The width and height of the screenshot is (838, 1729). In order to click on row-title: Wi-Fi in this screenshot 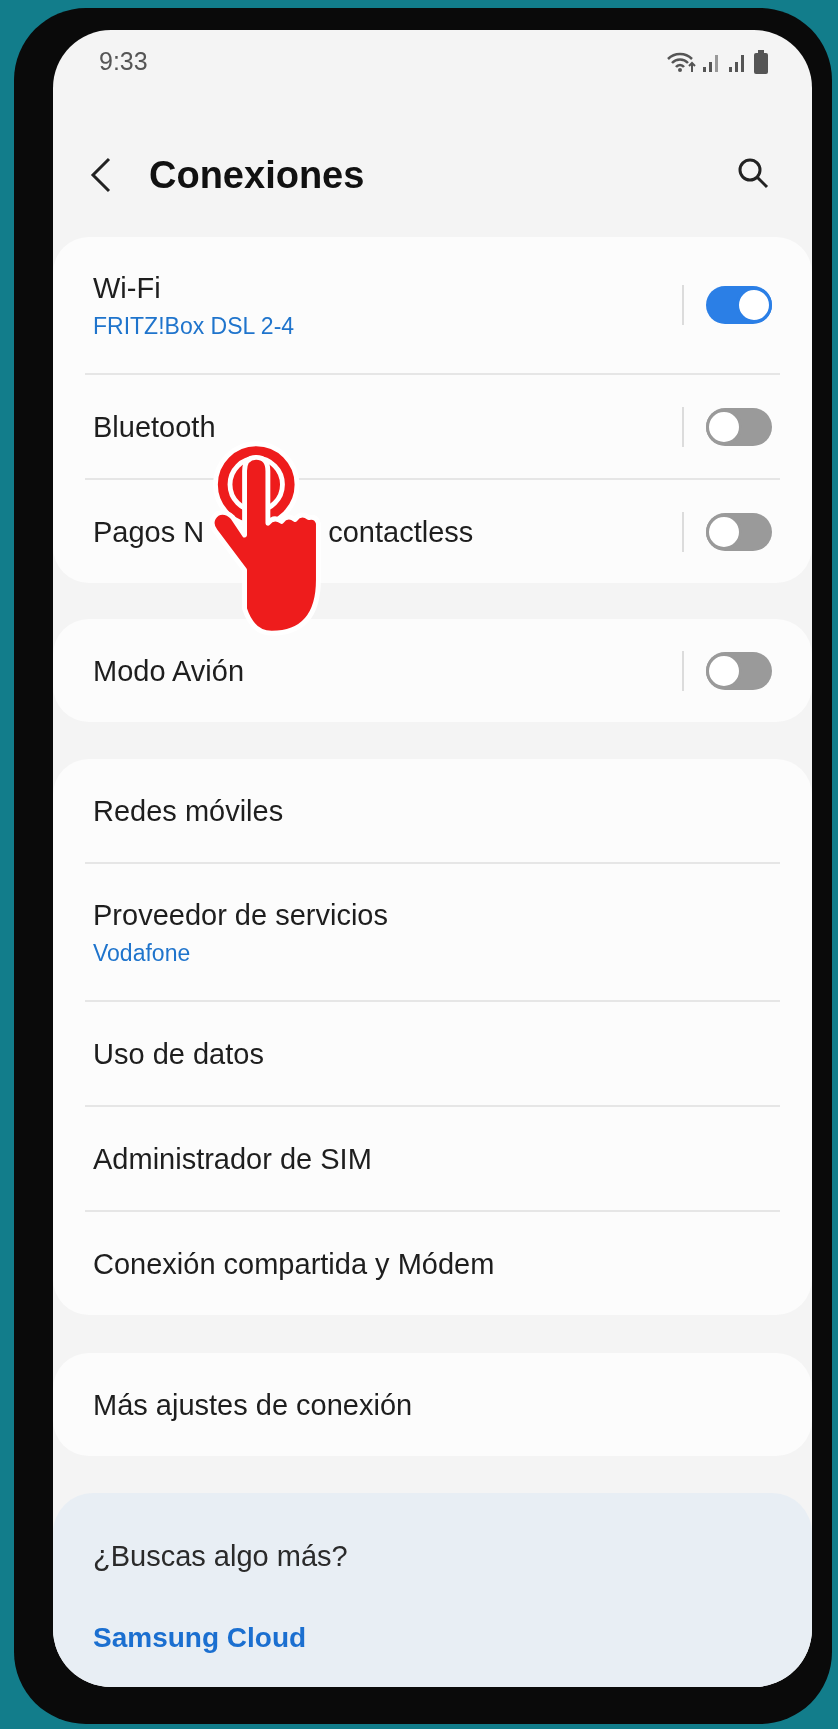, I will do `click(127, 288)`.